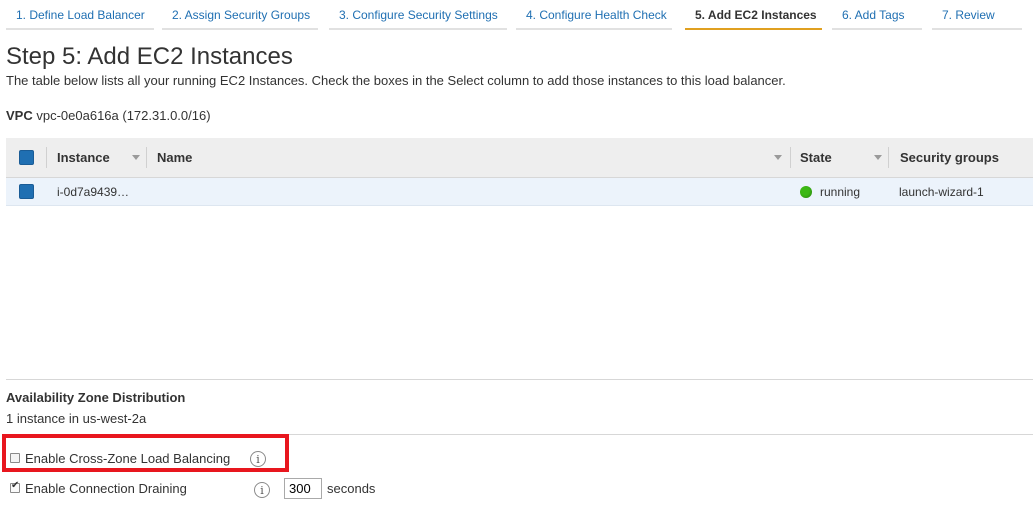 The height and width of the screenshot is (510, 1033). What do you see at coordinates (949, 158) in the screenshot?
I see `column-header-security-groups: Security groups` at bounding box center [949, 158].